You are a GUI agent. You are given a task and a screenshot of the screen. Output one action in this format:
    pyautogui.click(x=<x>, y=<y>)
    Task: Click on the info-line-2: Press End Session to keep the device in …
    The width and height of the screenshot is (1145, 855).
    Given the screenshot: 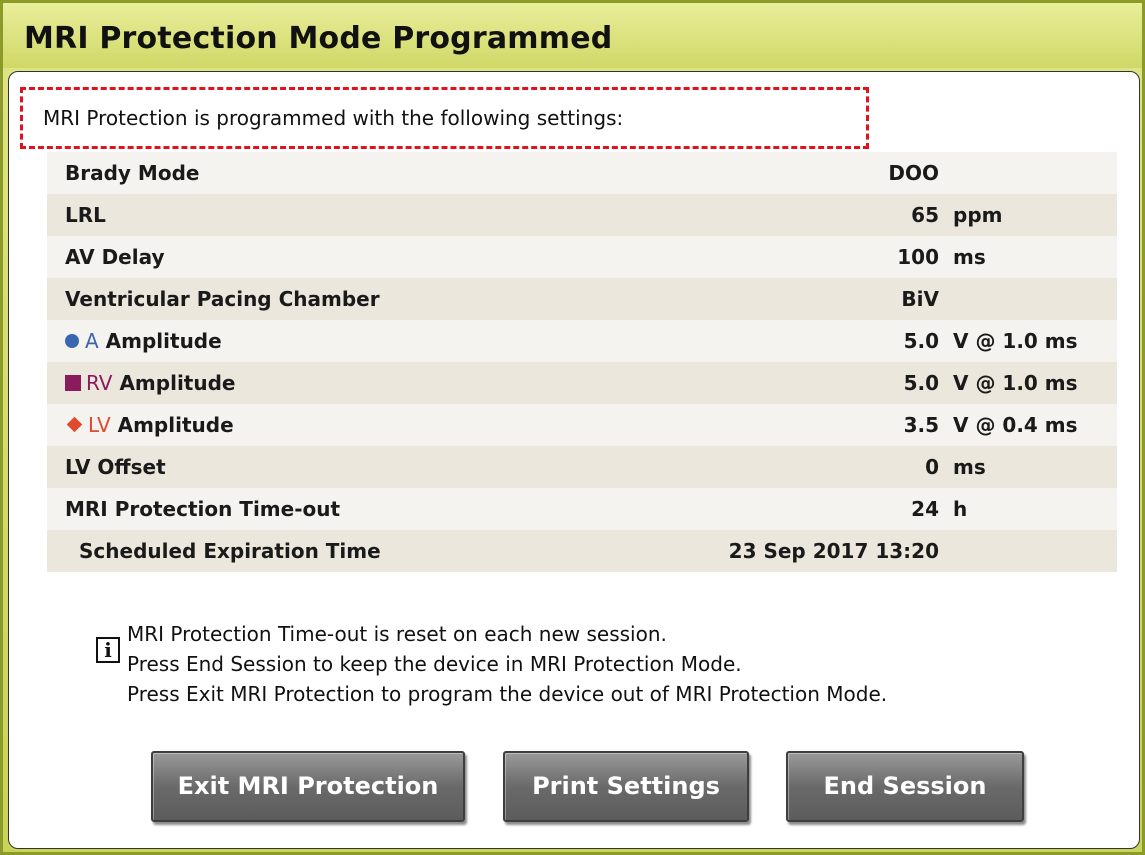 What is the action you would take?
    pyautogui.click(x=434, y=664)
    